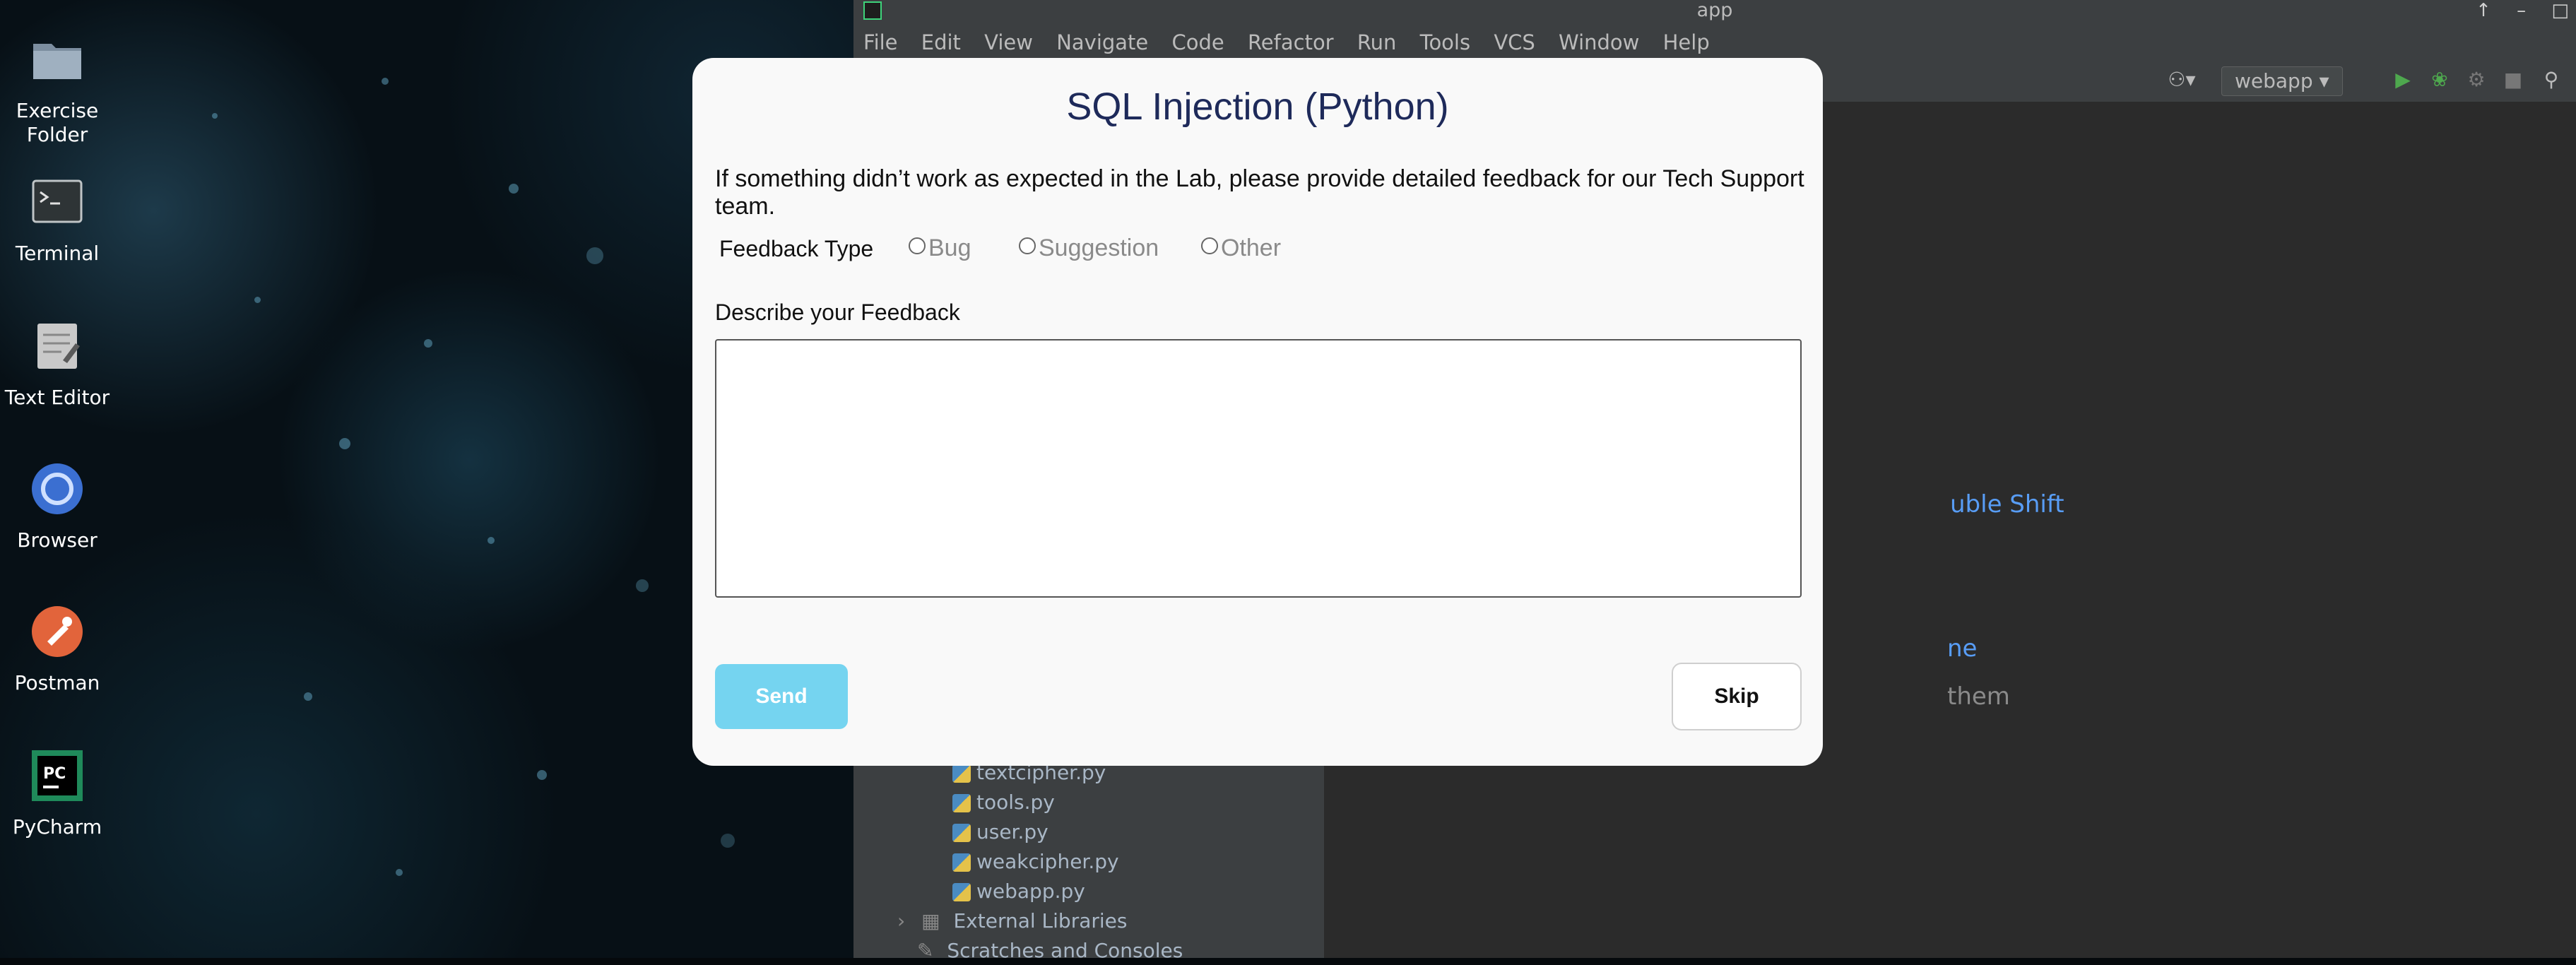 The height and width of the screenshot is (965, 2576). I want to click on menu-code: Code, so click(1197, 42).